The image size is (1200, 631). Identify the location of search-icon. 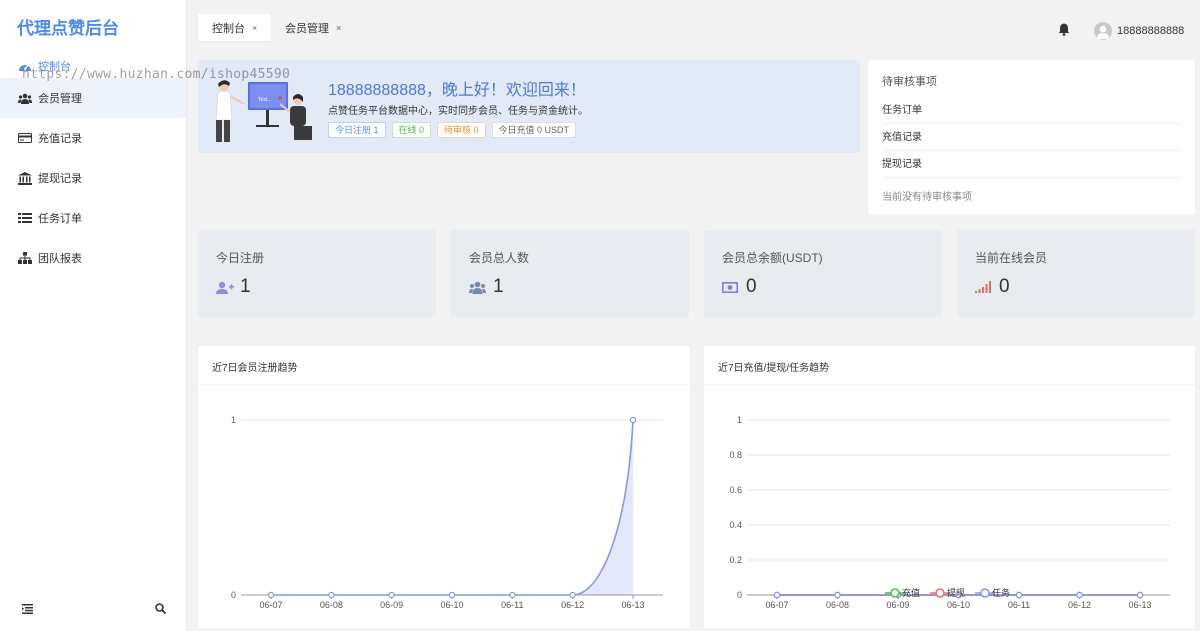
(161, 610).